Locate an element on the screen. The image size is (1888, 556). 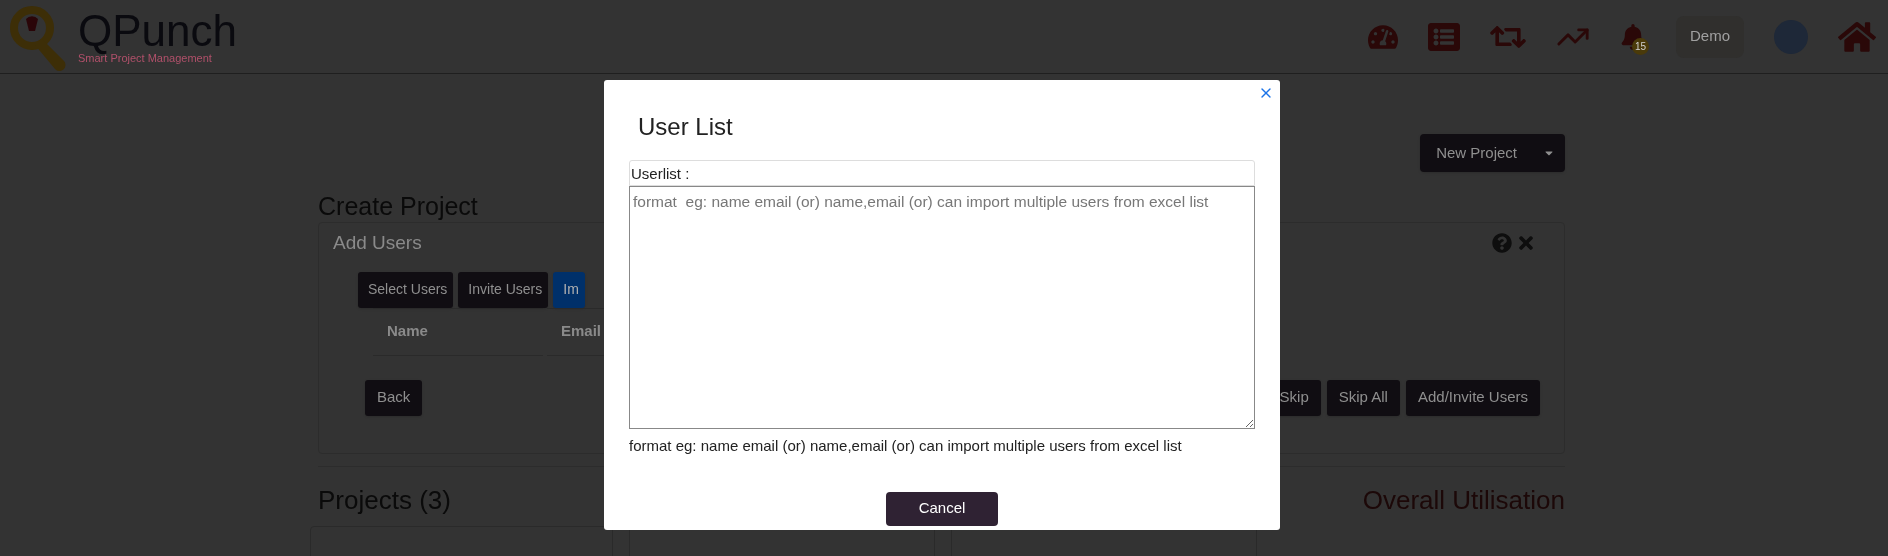
userlist-textarea: format eg: name email (or) name,email (or) can import multiple users from excel list is located at coordinates (942, 307).